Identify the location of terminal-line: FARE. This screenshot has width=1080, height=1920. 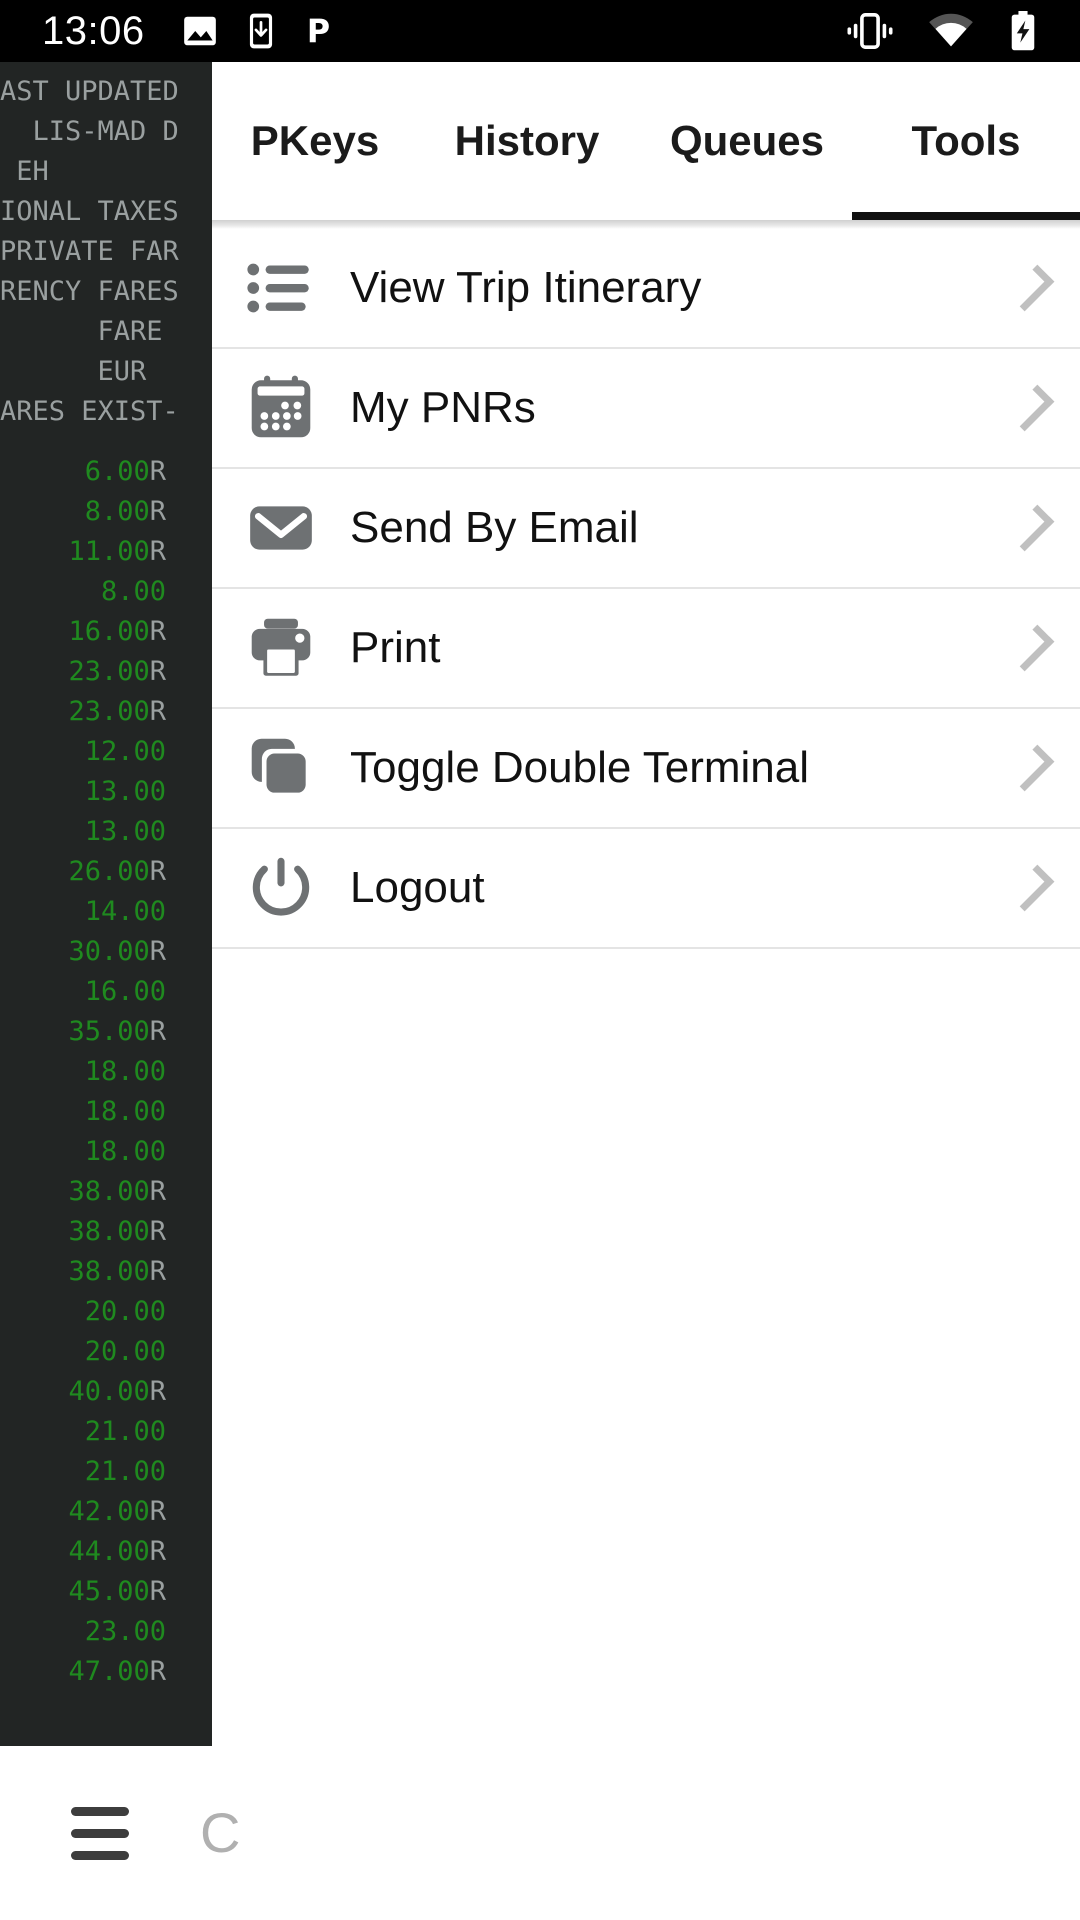
(81, 331).